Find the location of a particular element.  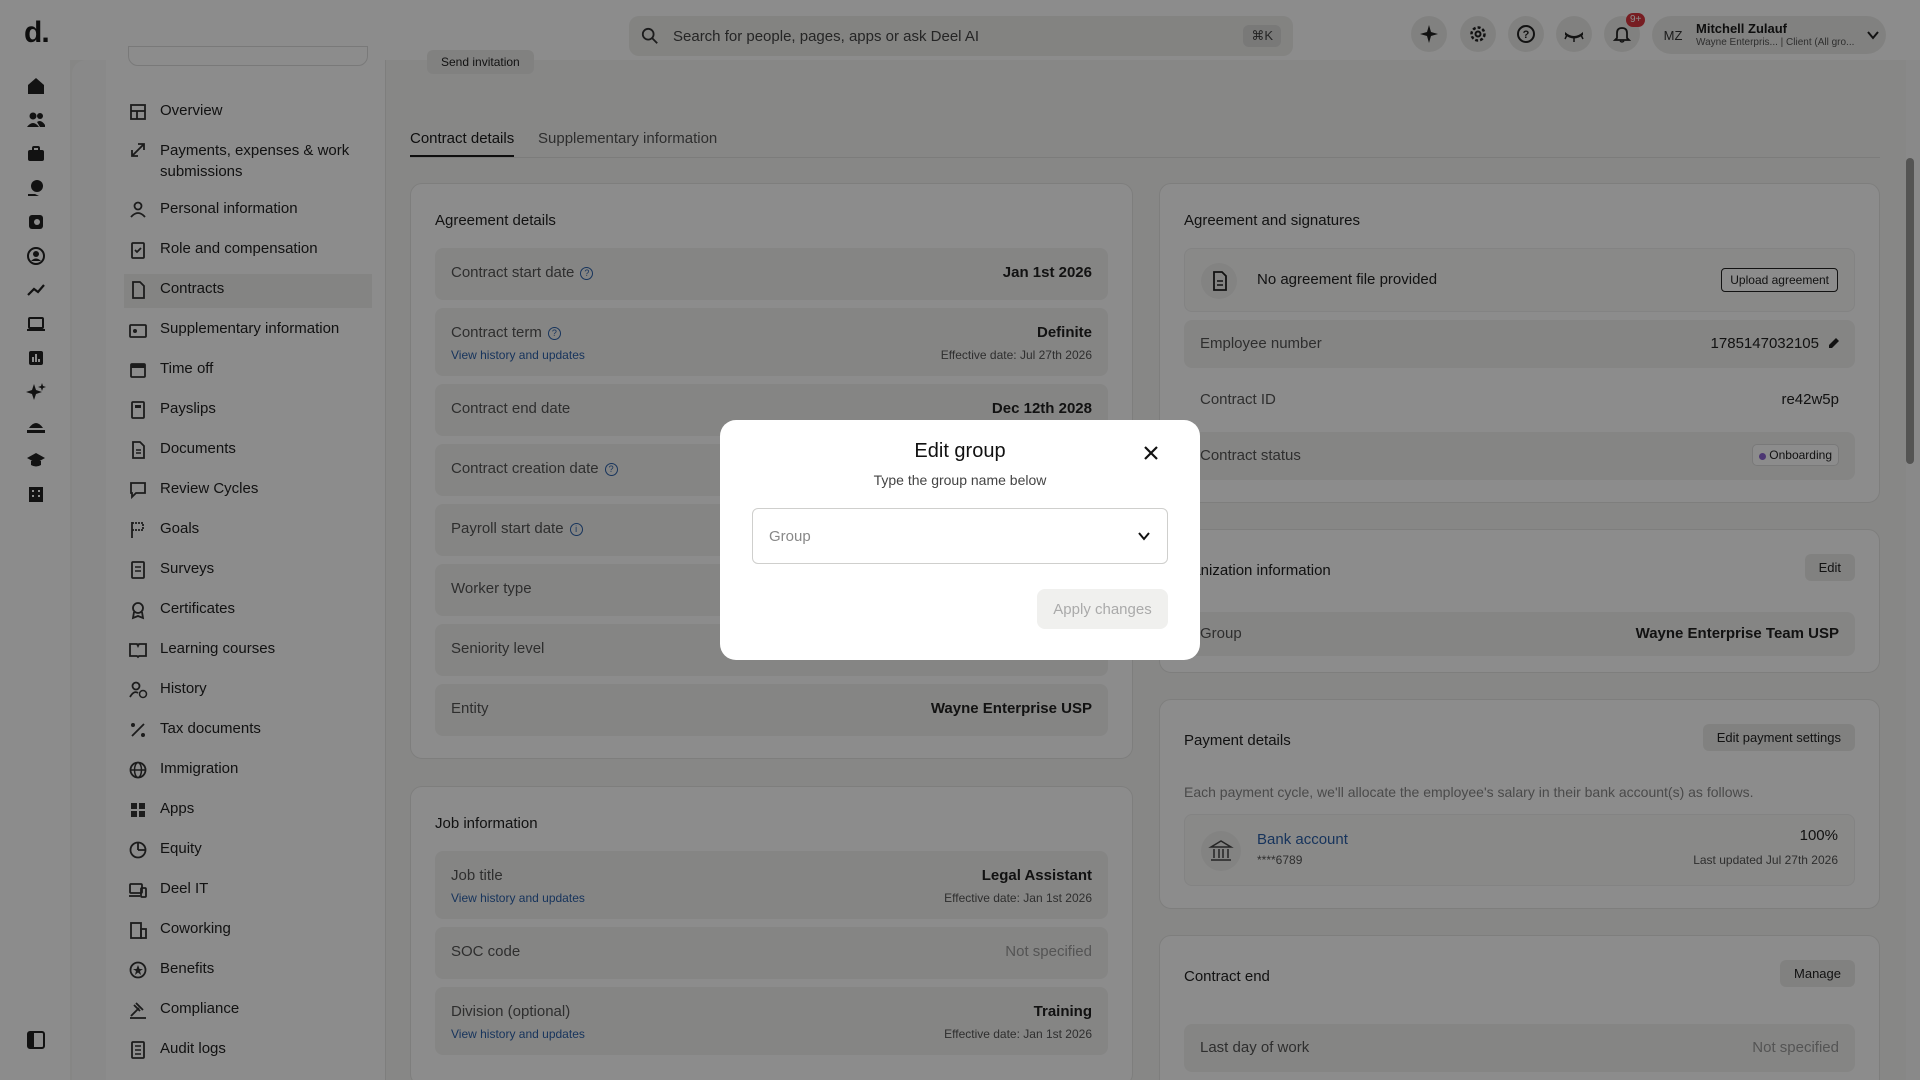

modal-subtitle: Type the group name below is located at coordinates (960, 480).